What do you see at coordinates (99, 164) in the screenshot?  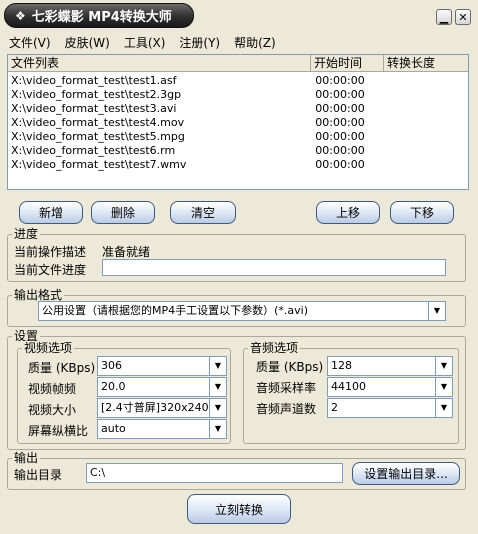 I see `file-path-cell: X:\video_format_test\test7.wmv` at bounding box center [99, 164].